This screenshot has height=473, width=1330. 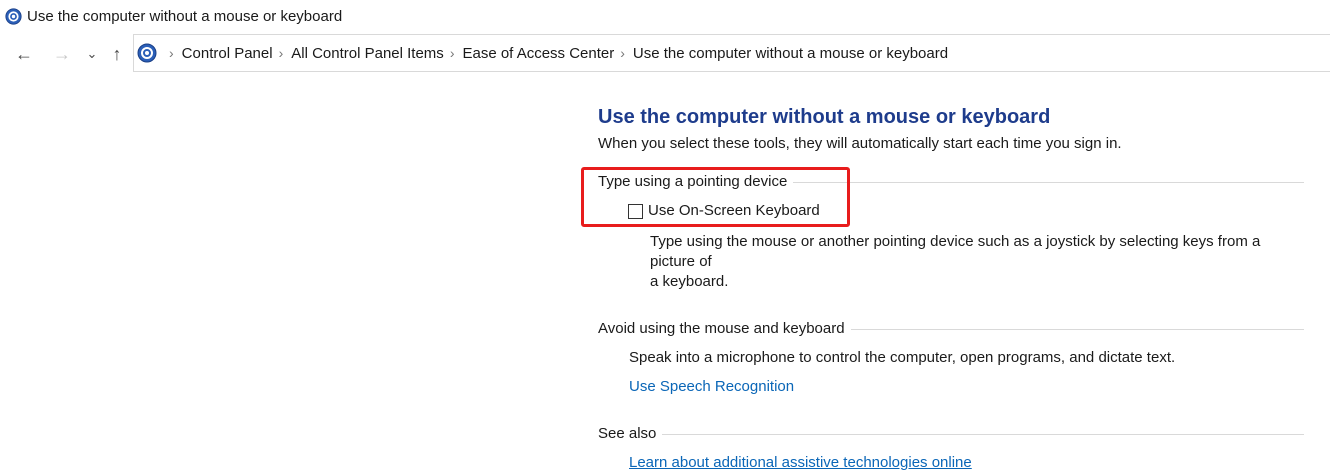 I want to click on speech-recognition-link: Use Speech Recognition, so click(x=968, y=387).